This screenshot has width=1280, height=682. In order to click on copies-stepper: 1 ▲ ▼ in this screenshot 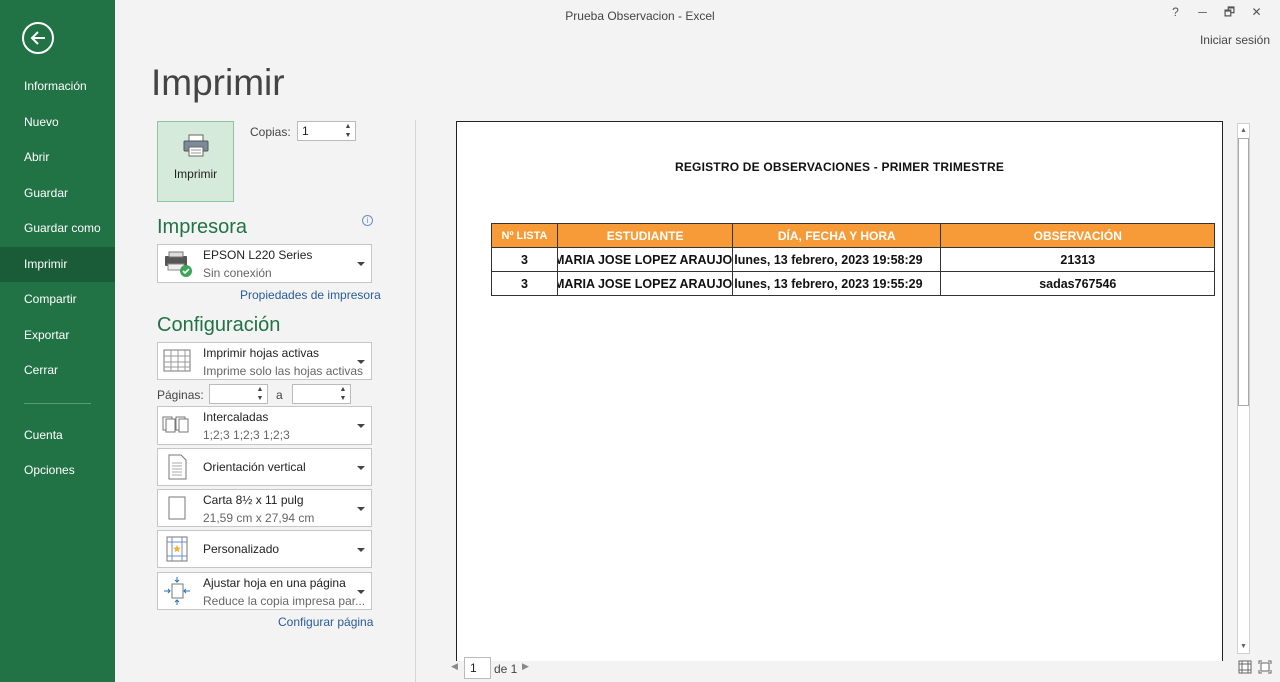, I will do `click(326, 131)`.